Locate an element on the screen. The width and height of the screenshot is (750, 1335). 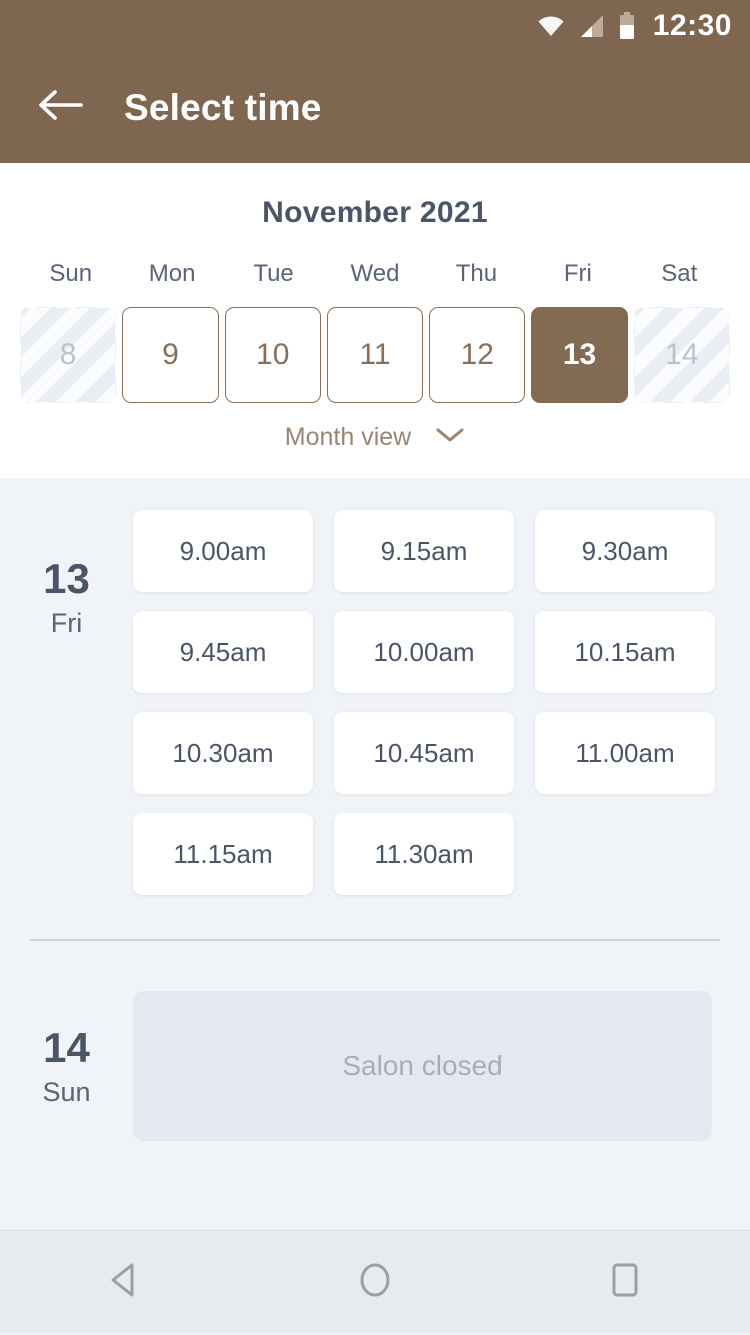
back-button is located at coordinates (60, 108).